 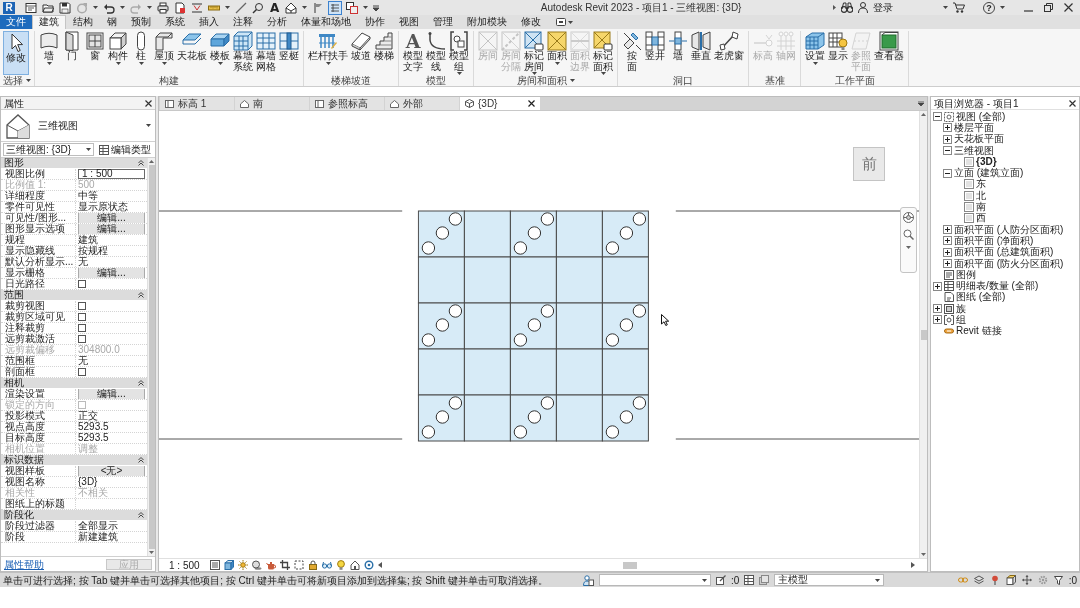 I want to click on app-logo: R, so click(x=9, y=7).